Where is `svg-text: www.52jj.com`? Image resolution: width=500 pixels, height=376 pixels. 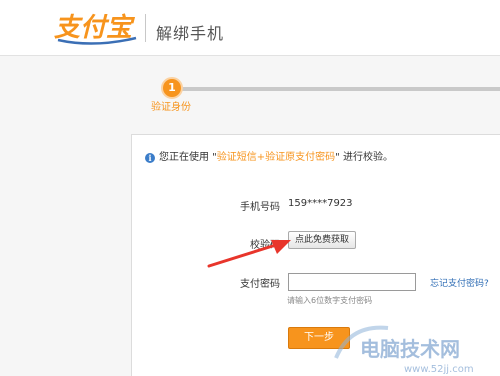 svg-text: www.52jj.com is located at coordinates (439, 369).